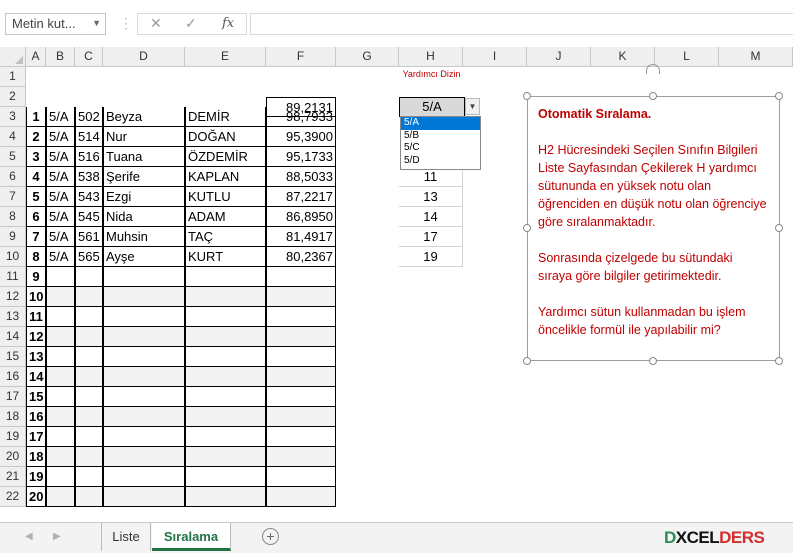 The height and width of the screenshot is (553, 793). What do you see at coordinates (36, 377) in the screenshot?
I see `row-index-cell: 14` at bounding box center [36, 377].